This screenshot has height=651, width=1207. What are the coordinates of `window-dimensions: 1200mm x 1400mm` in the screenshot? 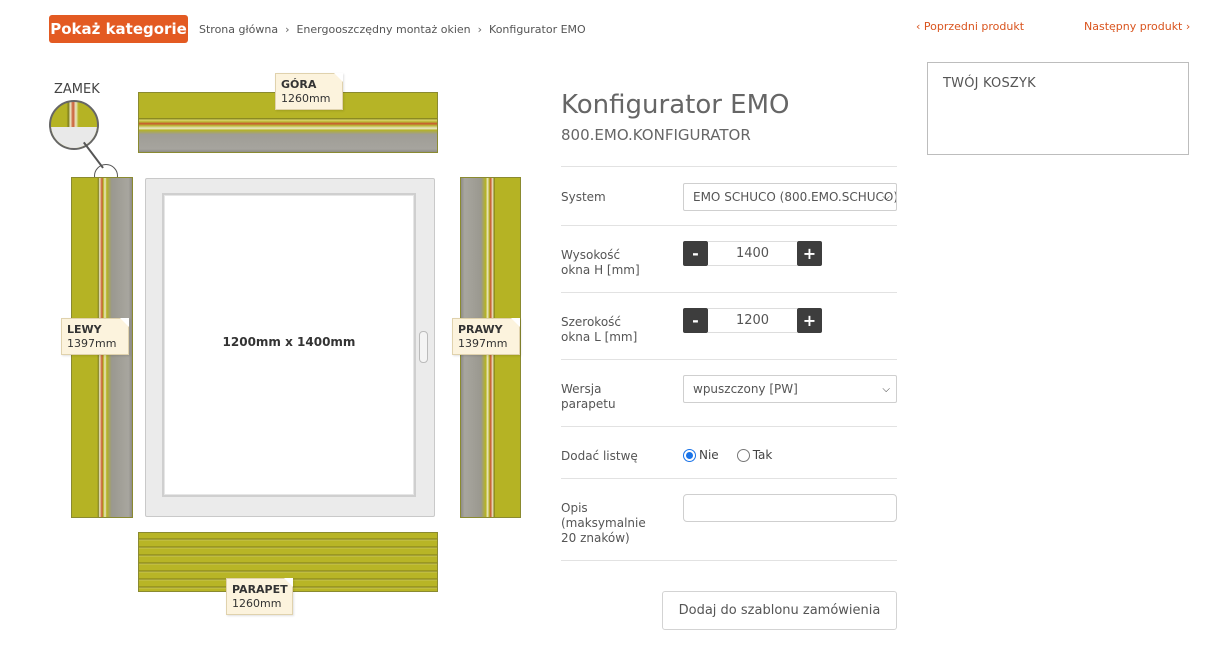 It's located at (289, 342).